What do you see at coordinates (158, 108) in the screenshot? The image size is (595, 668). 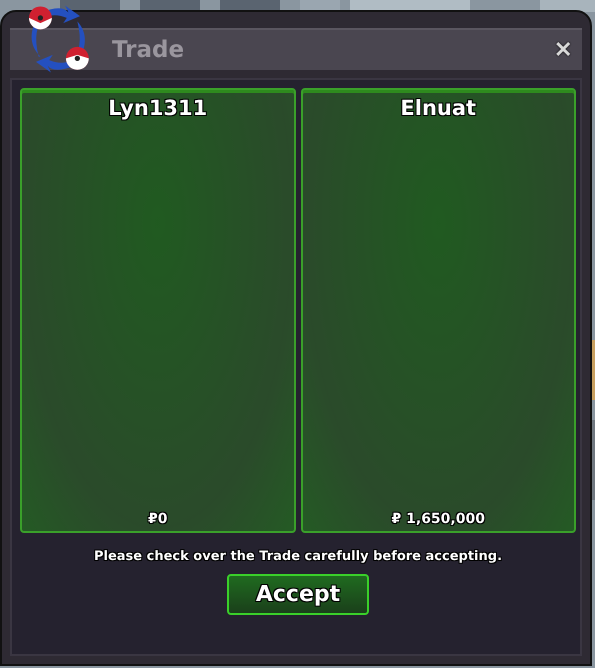 I see `player-name: Lyn1311` at bounding box center [158, 108].